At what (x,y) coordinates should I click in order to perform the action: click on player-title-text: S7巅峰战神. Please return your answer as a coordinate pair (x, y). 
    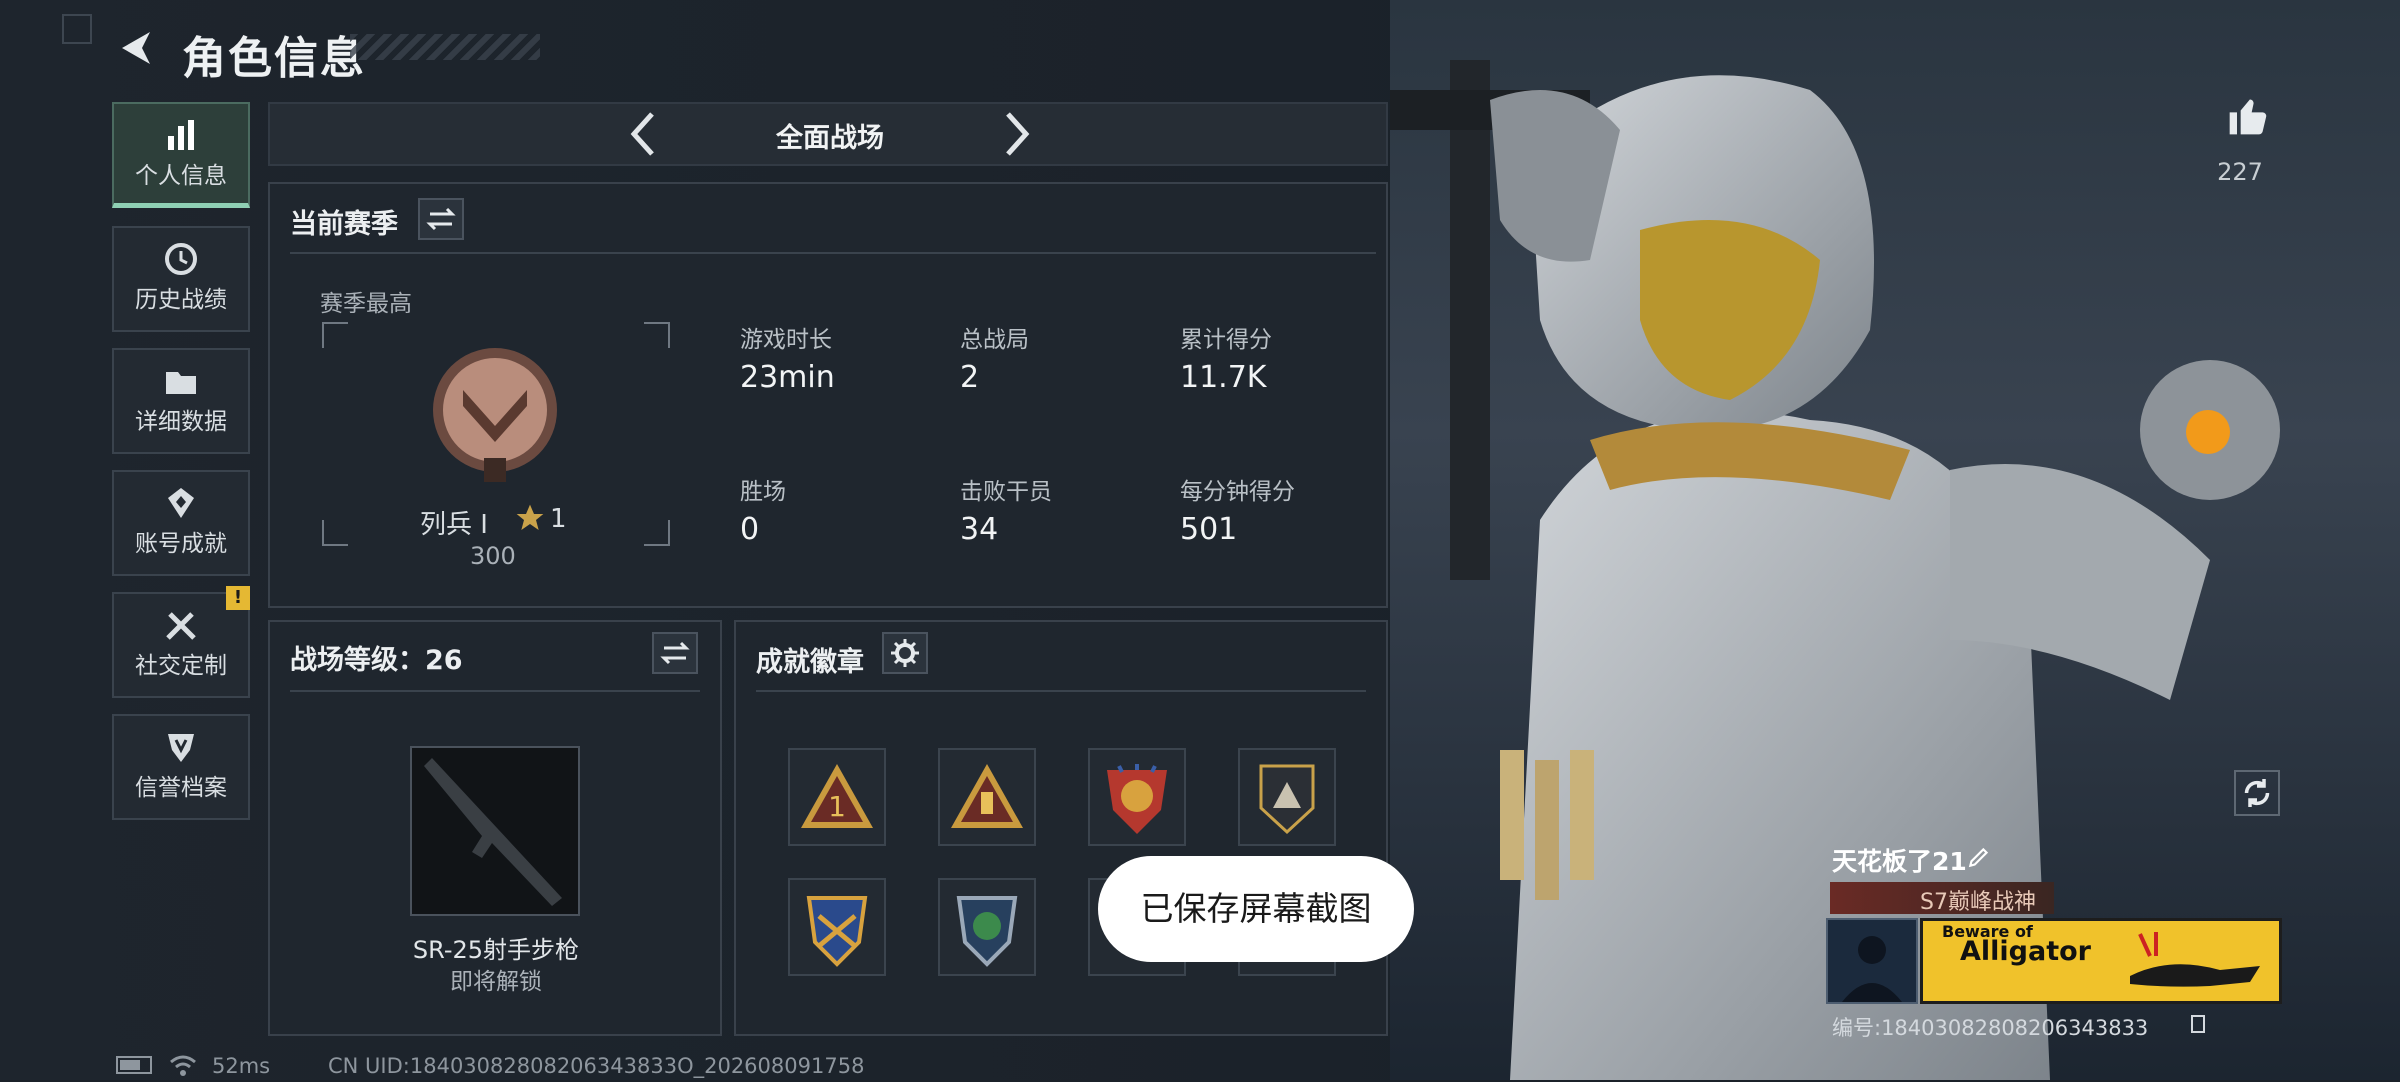
    Looking at the image, I should click on (1978, 902).